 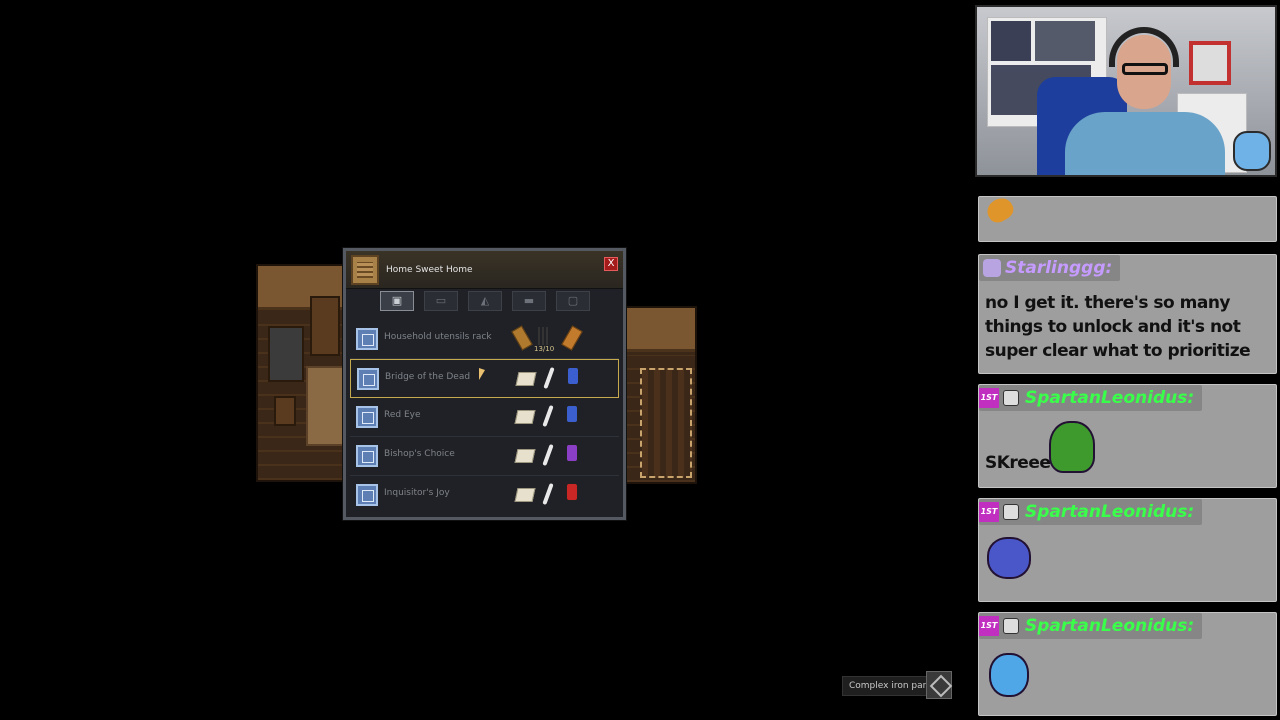 What do you see at coordinates (572, 338) in the screenshot?
I see `plank-icon` at bounding box center [572, 338].